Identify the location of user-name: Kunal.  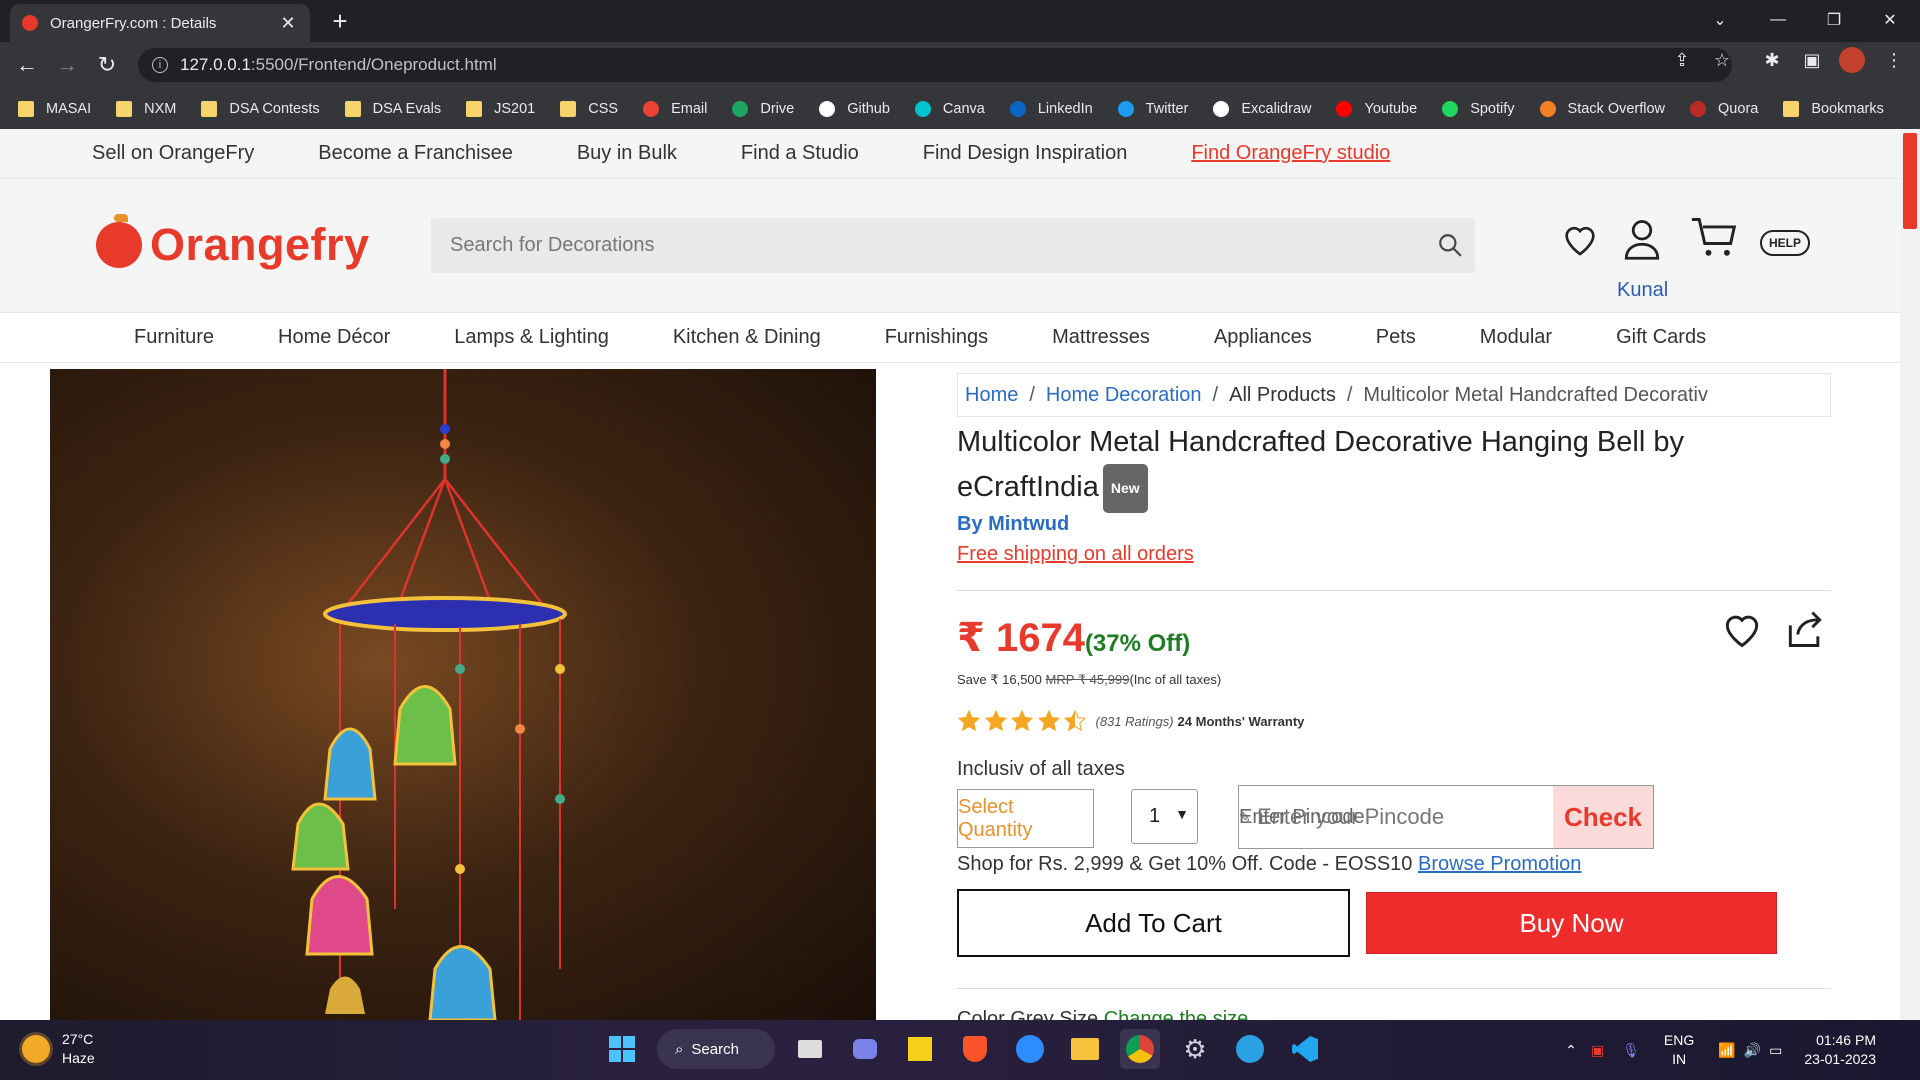
(1642, 290).